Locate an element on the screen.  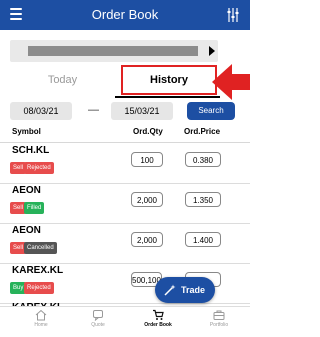
order-tabs: Today History is located at coordinates (115, 82).